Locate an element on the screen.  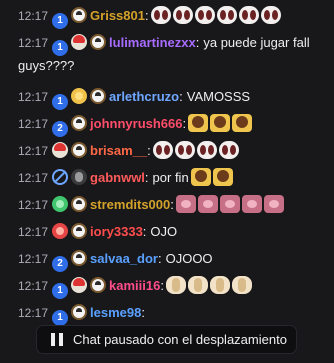
message-text: OJO is located at coordinates (164, 231).